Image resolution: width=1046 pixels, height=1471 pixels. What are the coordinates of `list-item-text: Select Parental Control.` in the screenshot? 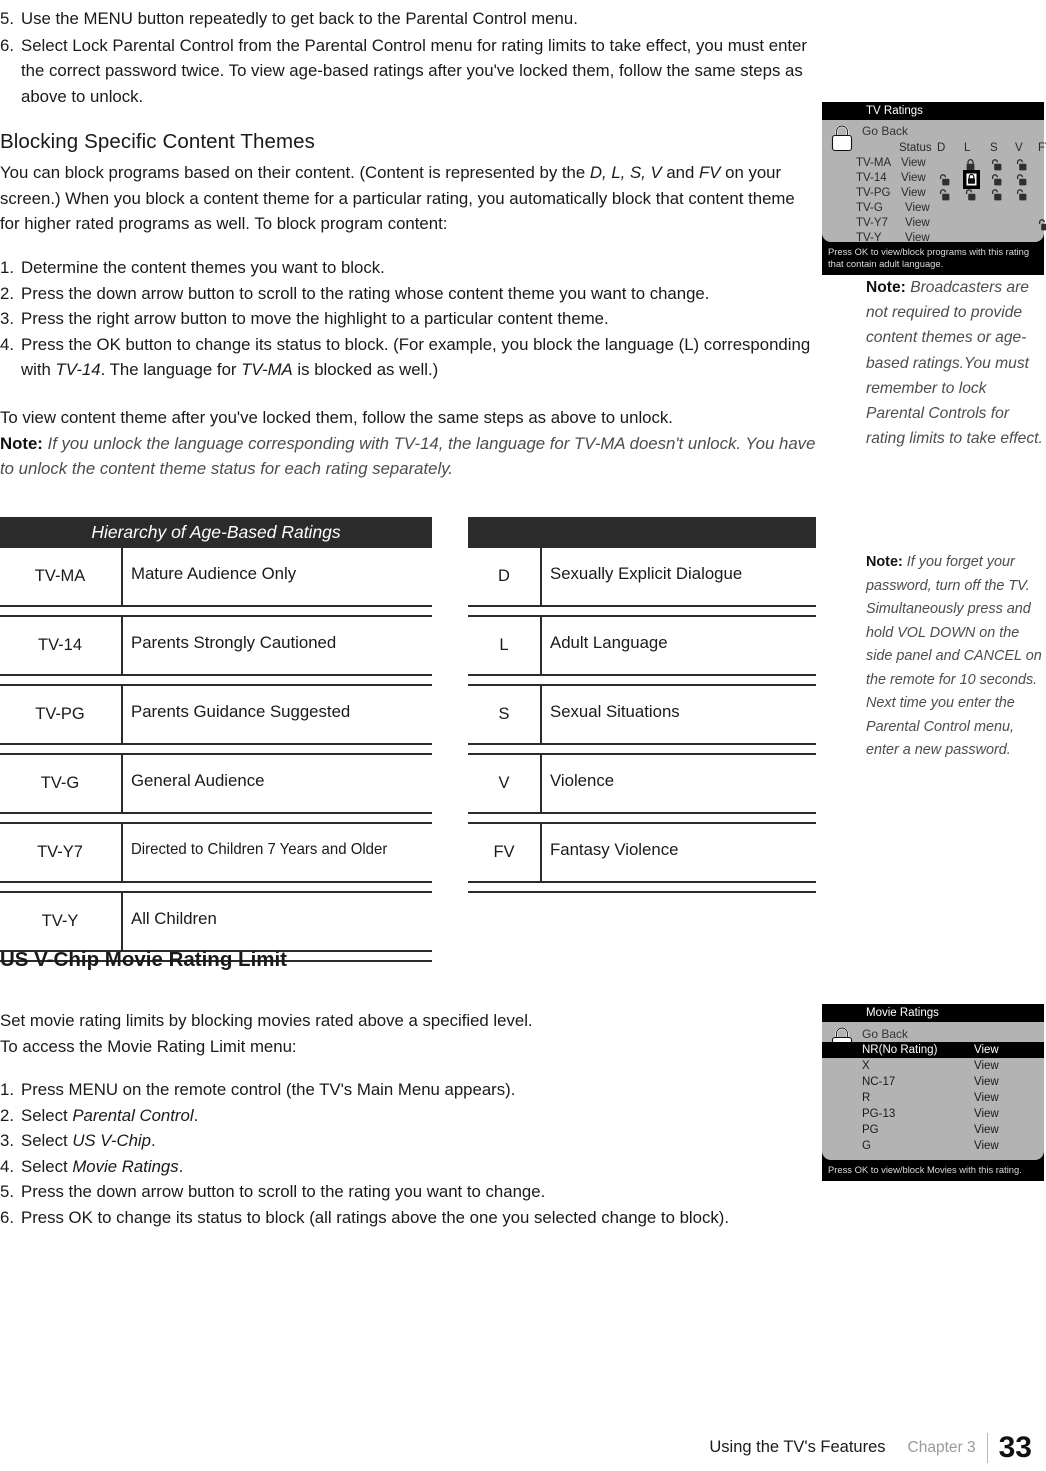 It's located at (418, 1116).